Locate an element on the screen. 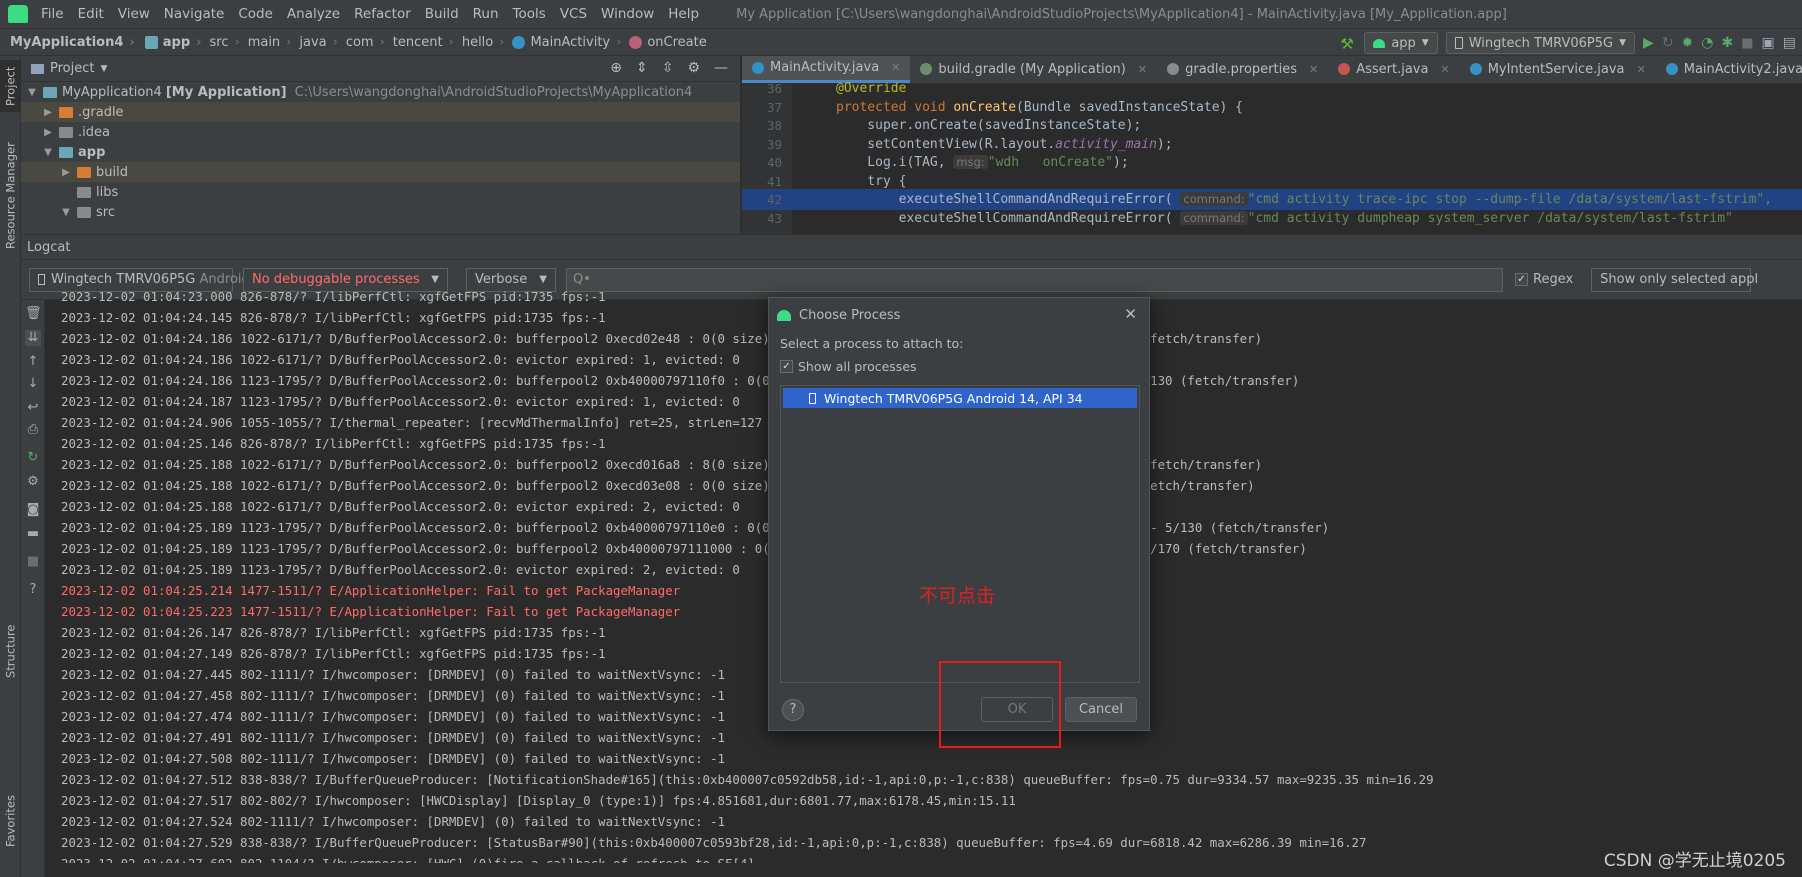 This screenshot has height=877, width=1802. sdk-manager-icon: ▤ is located at coordinates (1789, 43).